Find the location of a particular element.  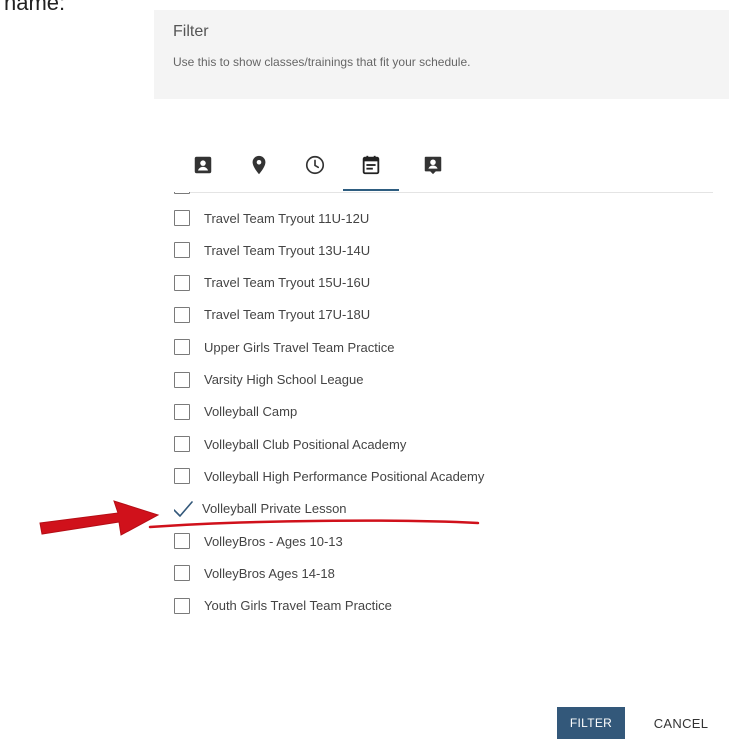

list-item-label: VolleyBros - Ages 10-13 is located at coordinates (273, 541).